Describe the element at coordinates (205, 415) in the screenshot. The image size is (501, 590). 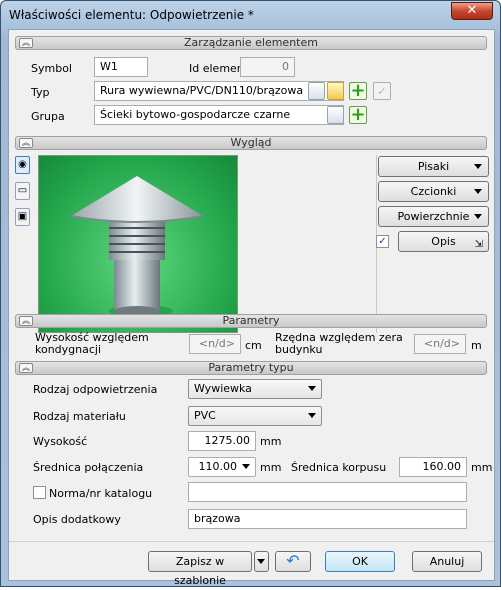
I see `material-value: PVC` at that location.